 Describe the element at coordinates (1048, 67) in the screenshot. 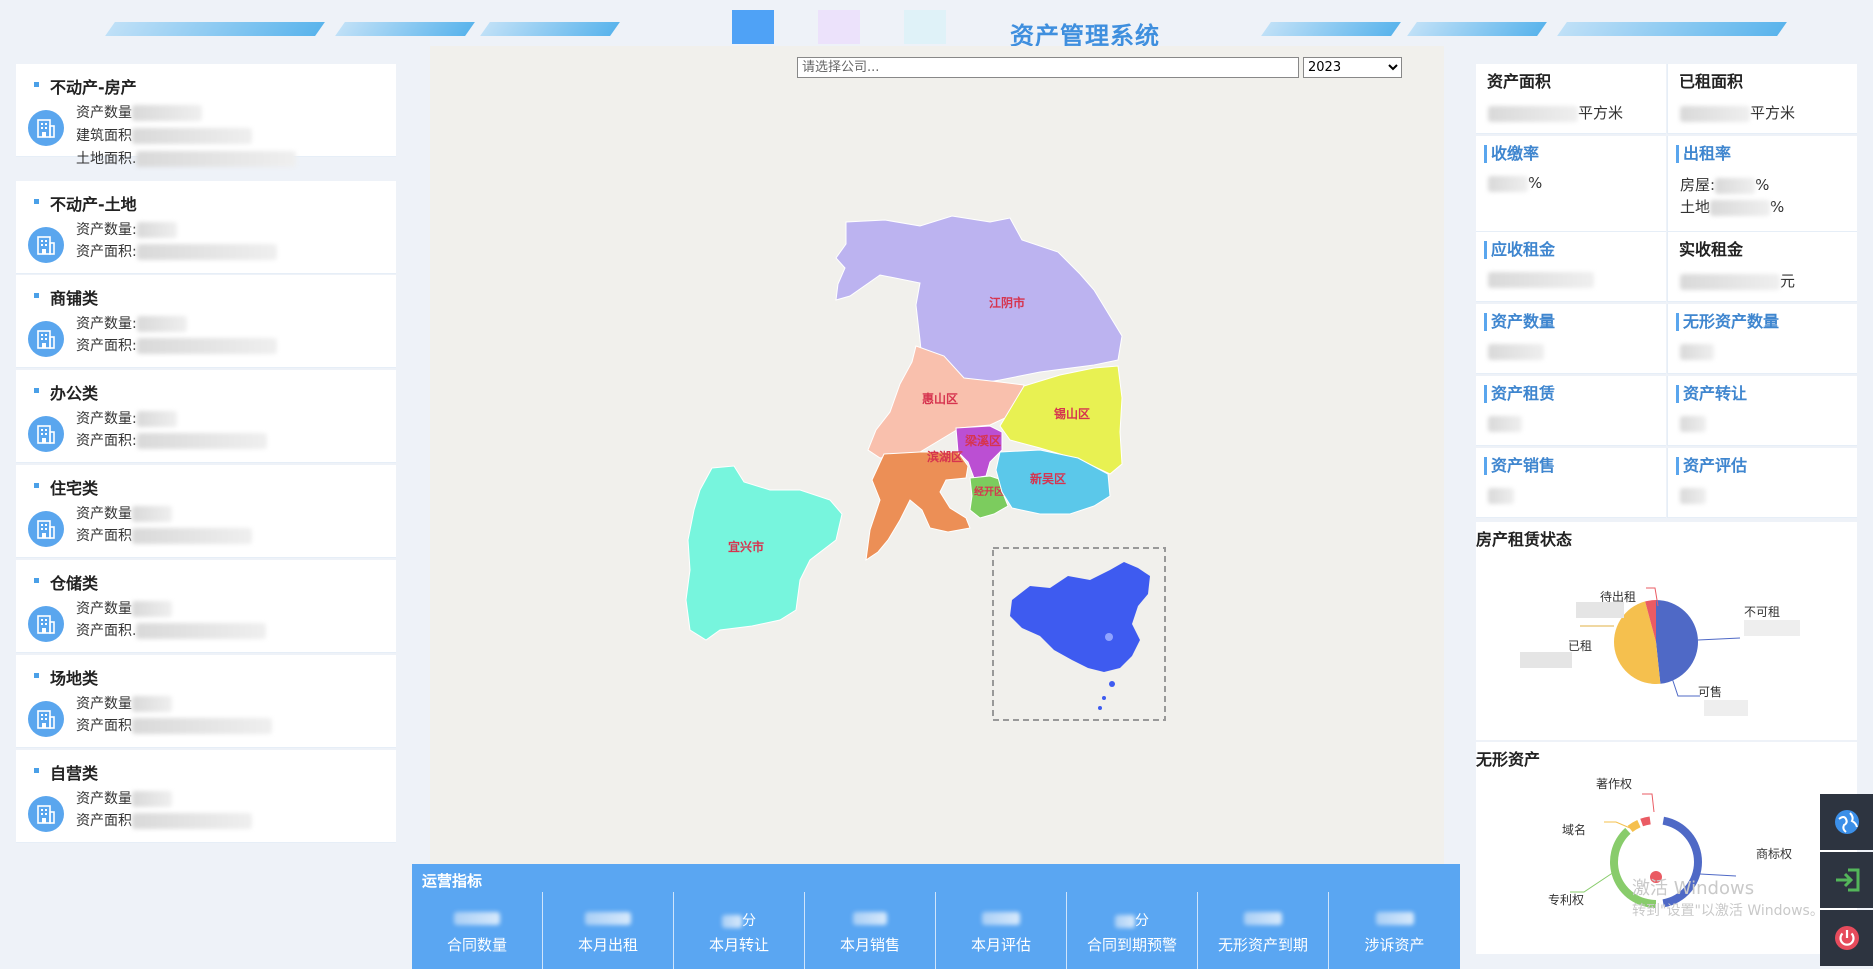

I see `company-search-input` at that location.